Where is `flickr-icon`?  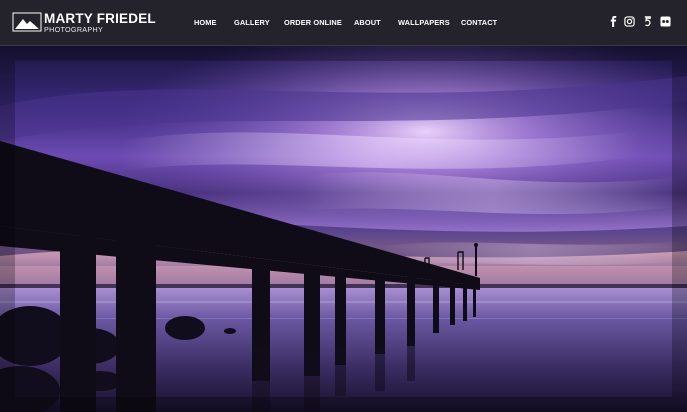 flickr-icon is located at coordinates (665, 21).